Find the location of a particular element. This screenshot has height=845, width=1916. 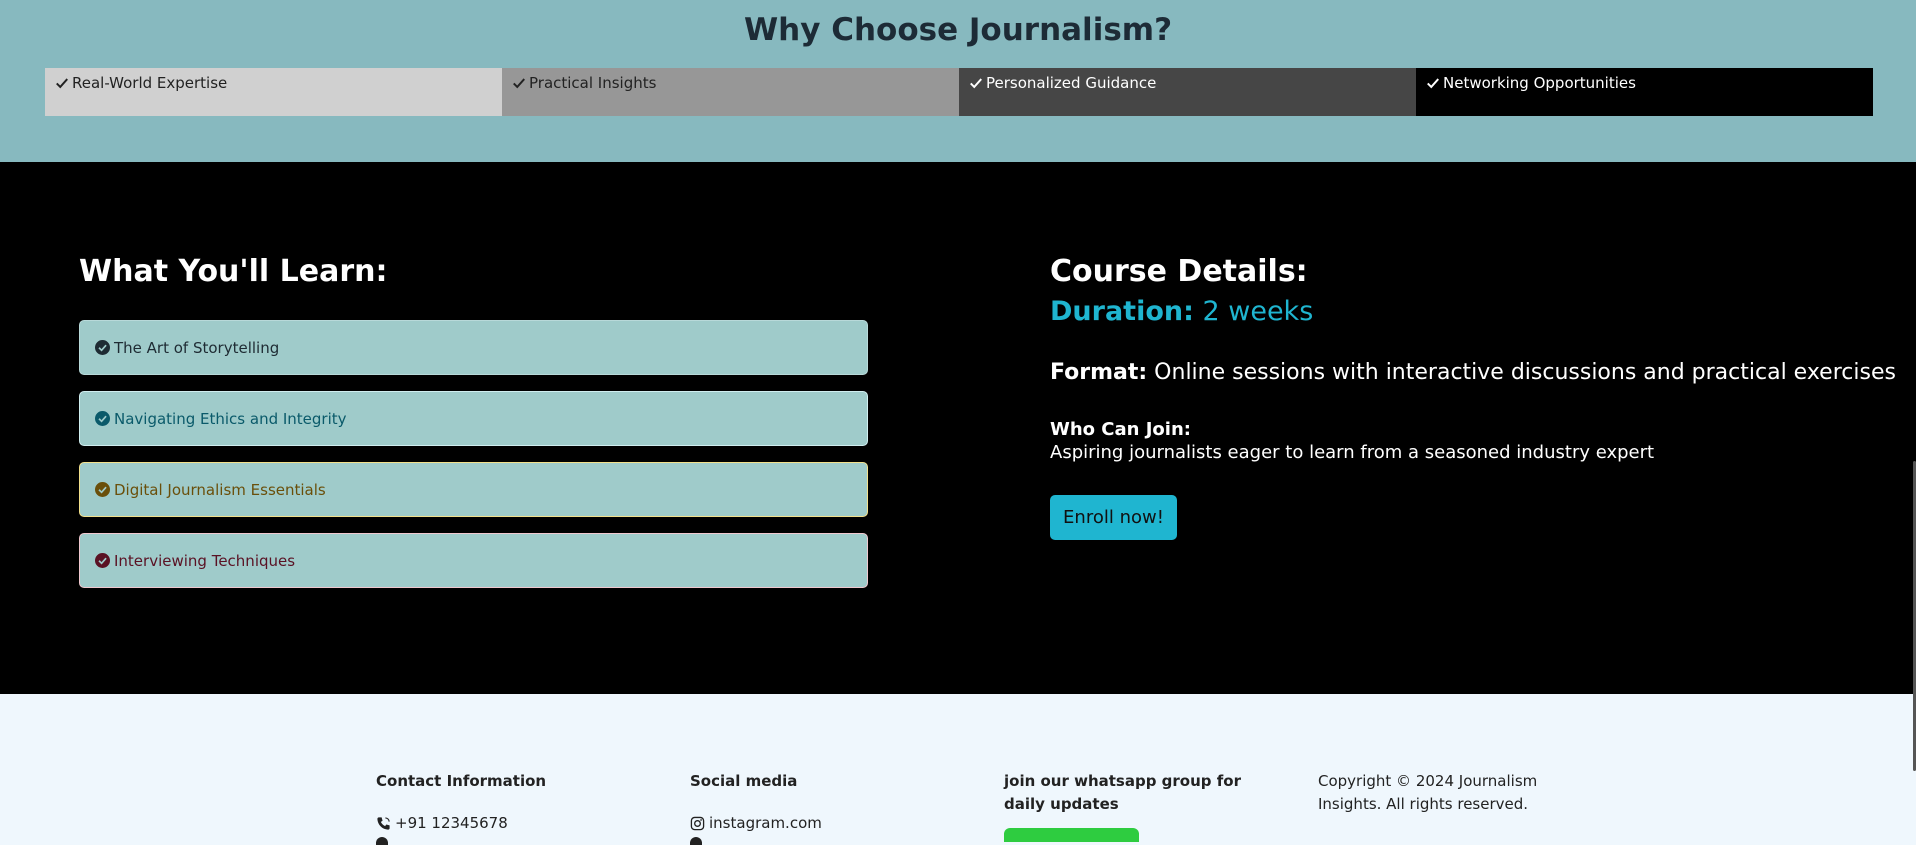

feature-label: Personalized Guidance is located at coordinates (1071, 83).